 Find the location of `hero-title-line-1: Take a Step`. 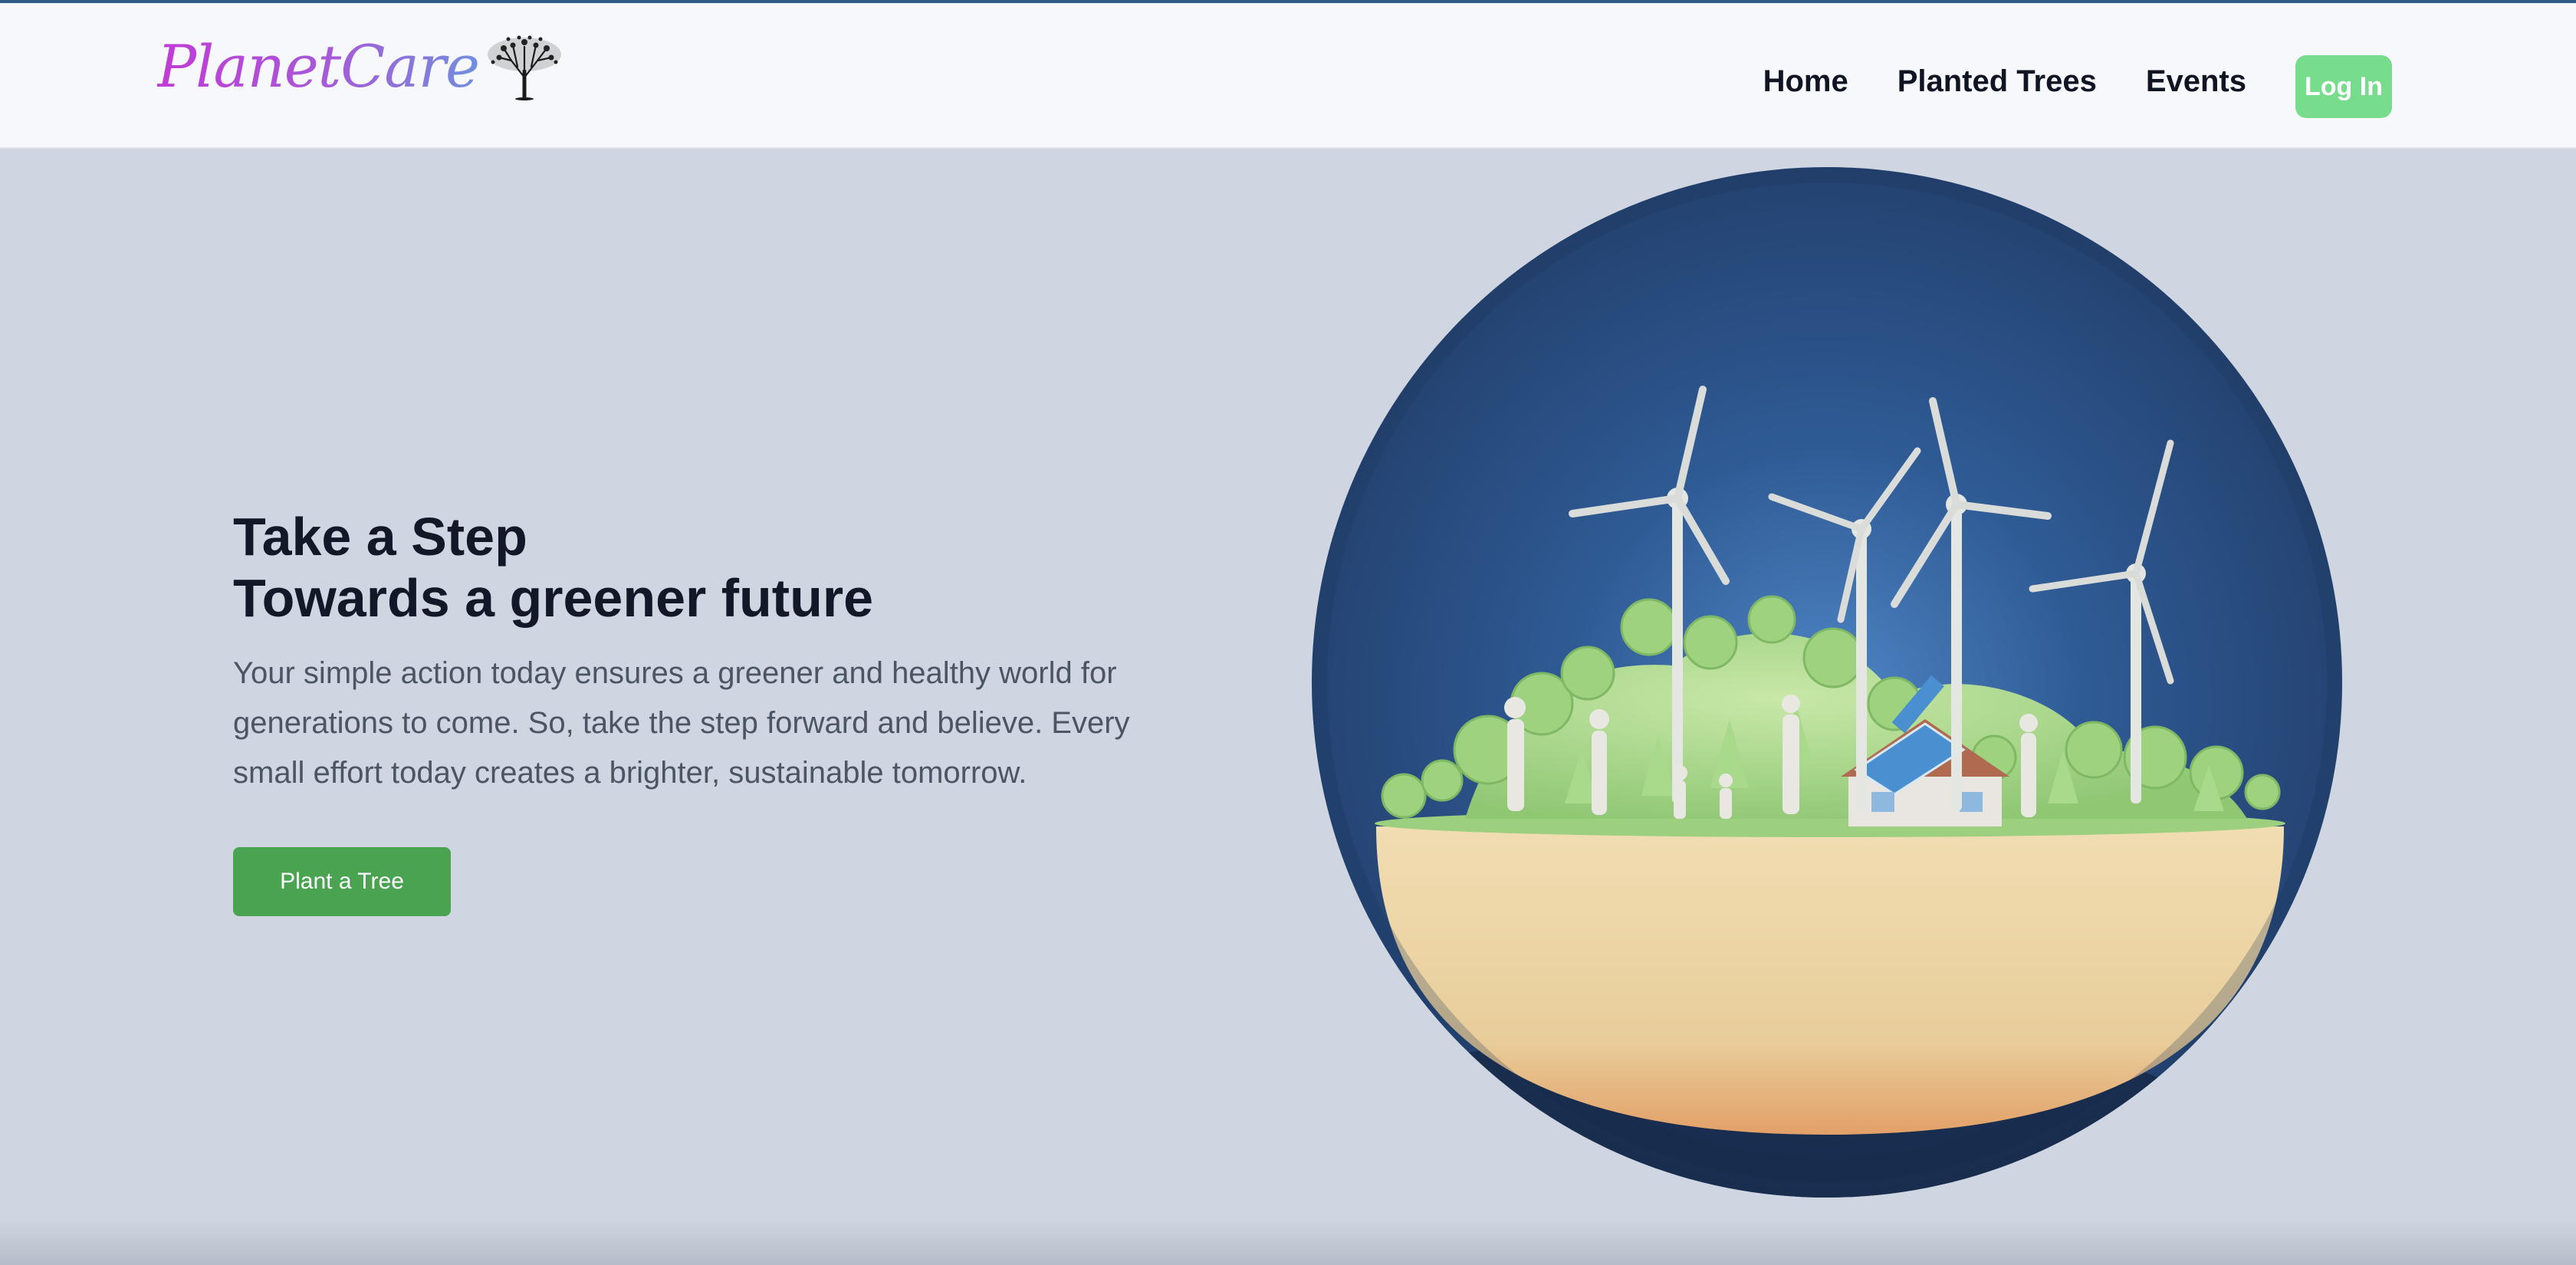

hero-title-line-1: Take a Step is located at coordinates (380, 537).